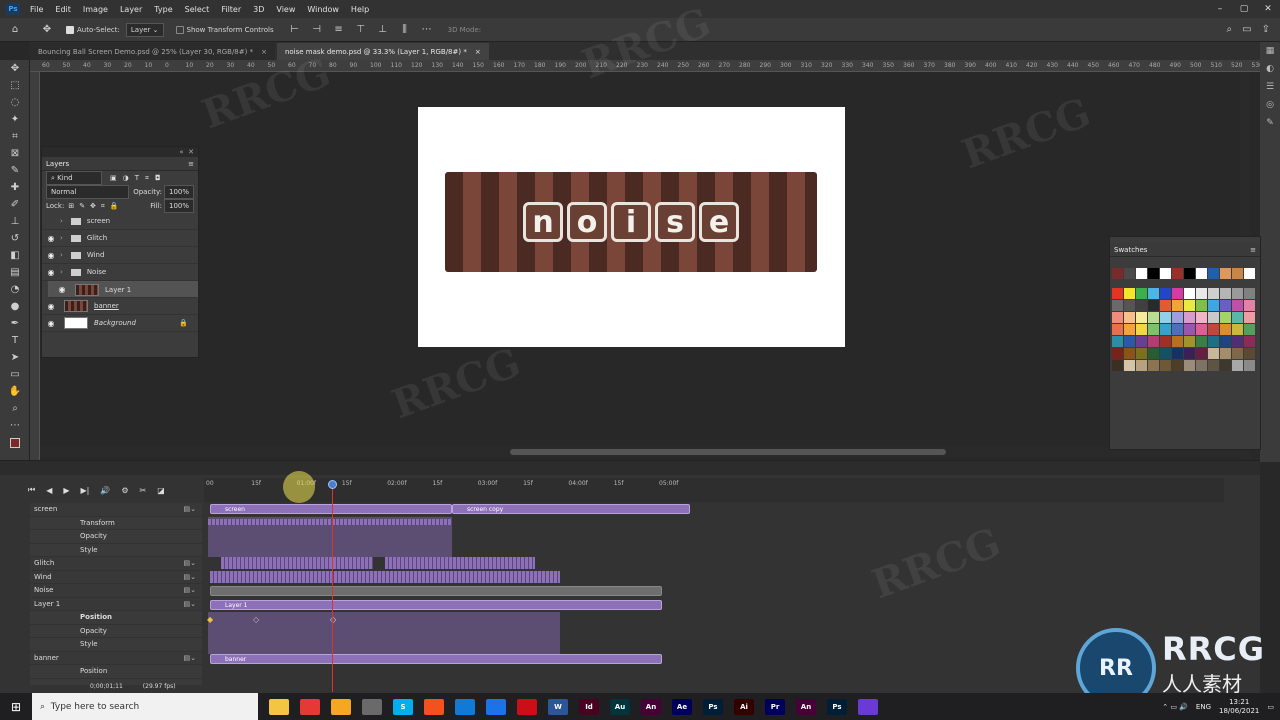 Image resolution: width=1280 pixels, height=720 pixels. Describe the element at coordinates (63, 9) in the screenshot. I see `menu-edit: Edit` at that location.